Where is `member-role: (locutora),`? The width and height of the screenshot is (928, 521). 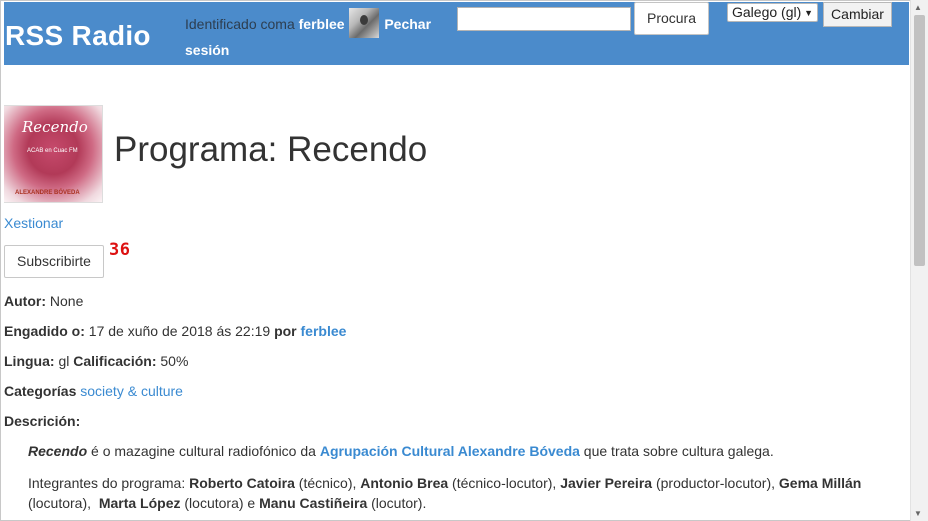 member-role: (locutora), is located at coordinates (63, 503).